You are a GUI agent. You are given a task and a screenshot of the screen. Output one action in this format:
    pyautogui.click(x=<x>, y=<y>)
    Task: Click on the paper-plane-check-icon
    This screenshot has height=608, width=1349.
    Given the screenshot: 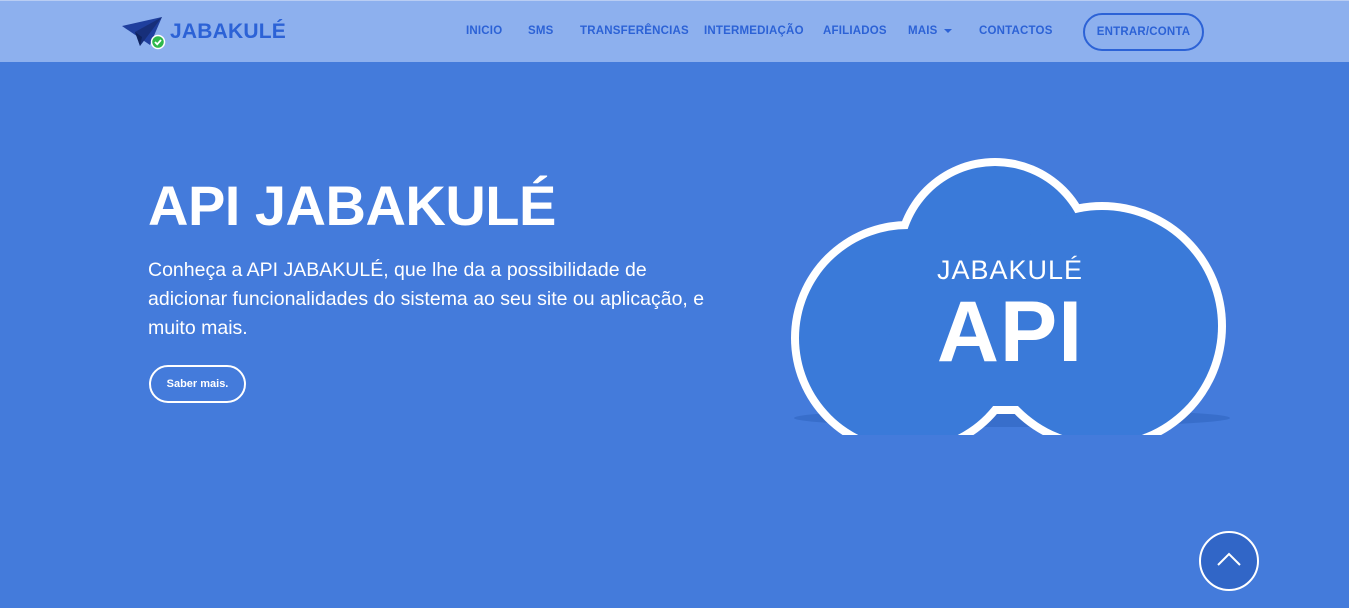 What is the action you would take?
    pyautogui.click(x=143, y=32)
    